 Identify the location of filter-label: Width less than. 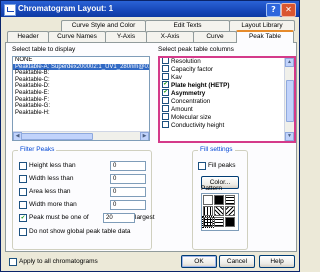
(51, 178).